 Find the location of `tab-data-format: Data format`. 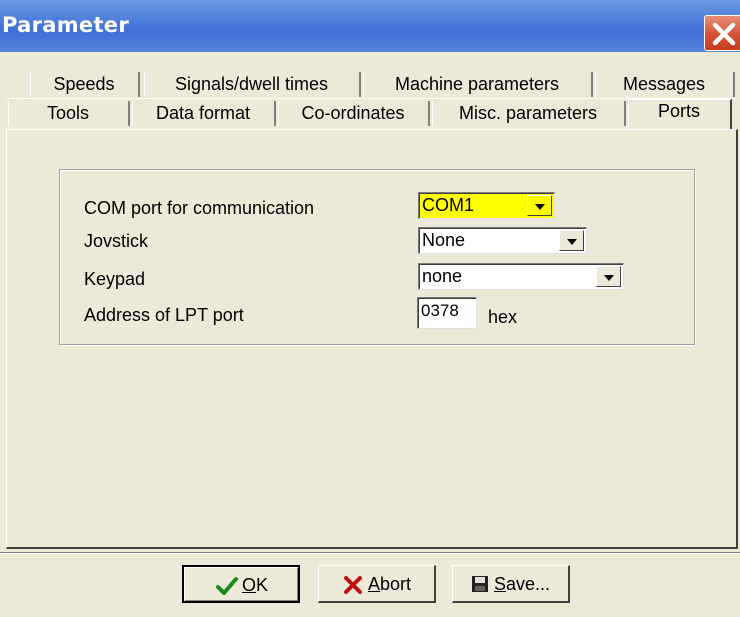

tab-data-format: Data format is located at coordinates (204, 113).